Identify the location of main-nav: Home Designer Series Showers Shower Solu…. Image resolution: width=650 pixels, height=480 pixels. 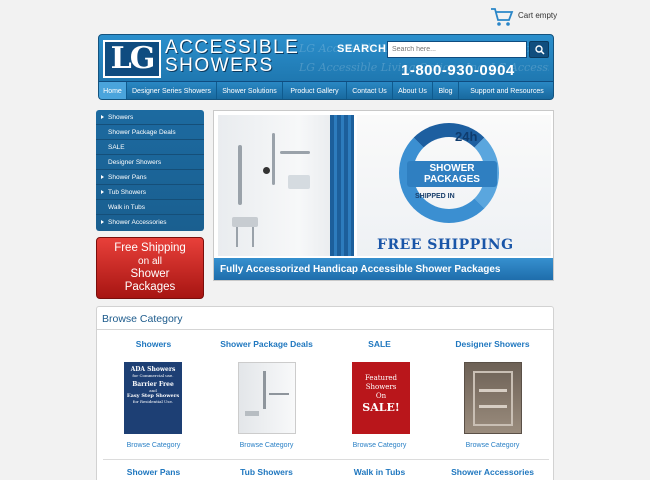
(326, 90).